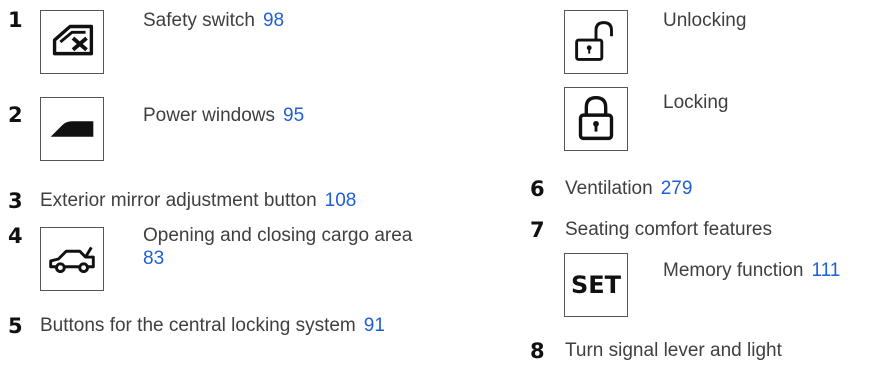  I want to click on set-icon-text: SET, so click(596, 285).